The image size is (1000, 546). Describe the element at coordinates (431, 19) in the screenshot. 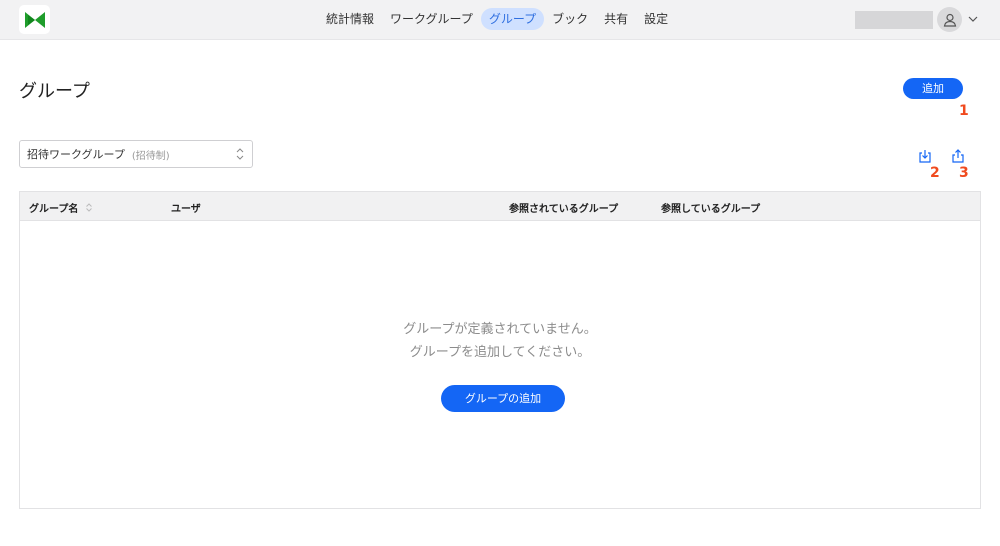

I see `nav-item-workgroups: ワークグループ` at that location.